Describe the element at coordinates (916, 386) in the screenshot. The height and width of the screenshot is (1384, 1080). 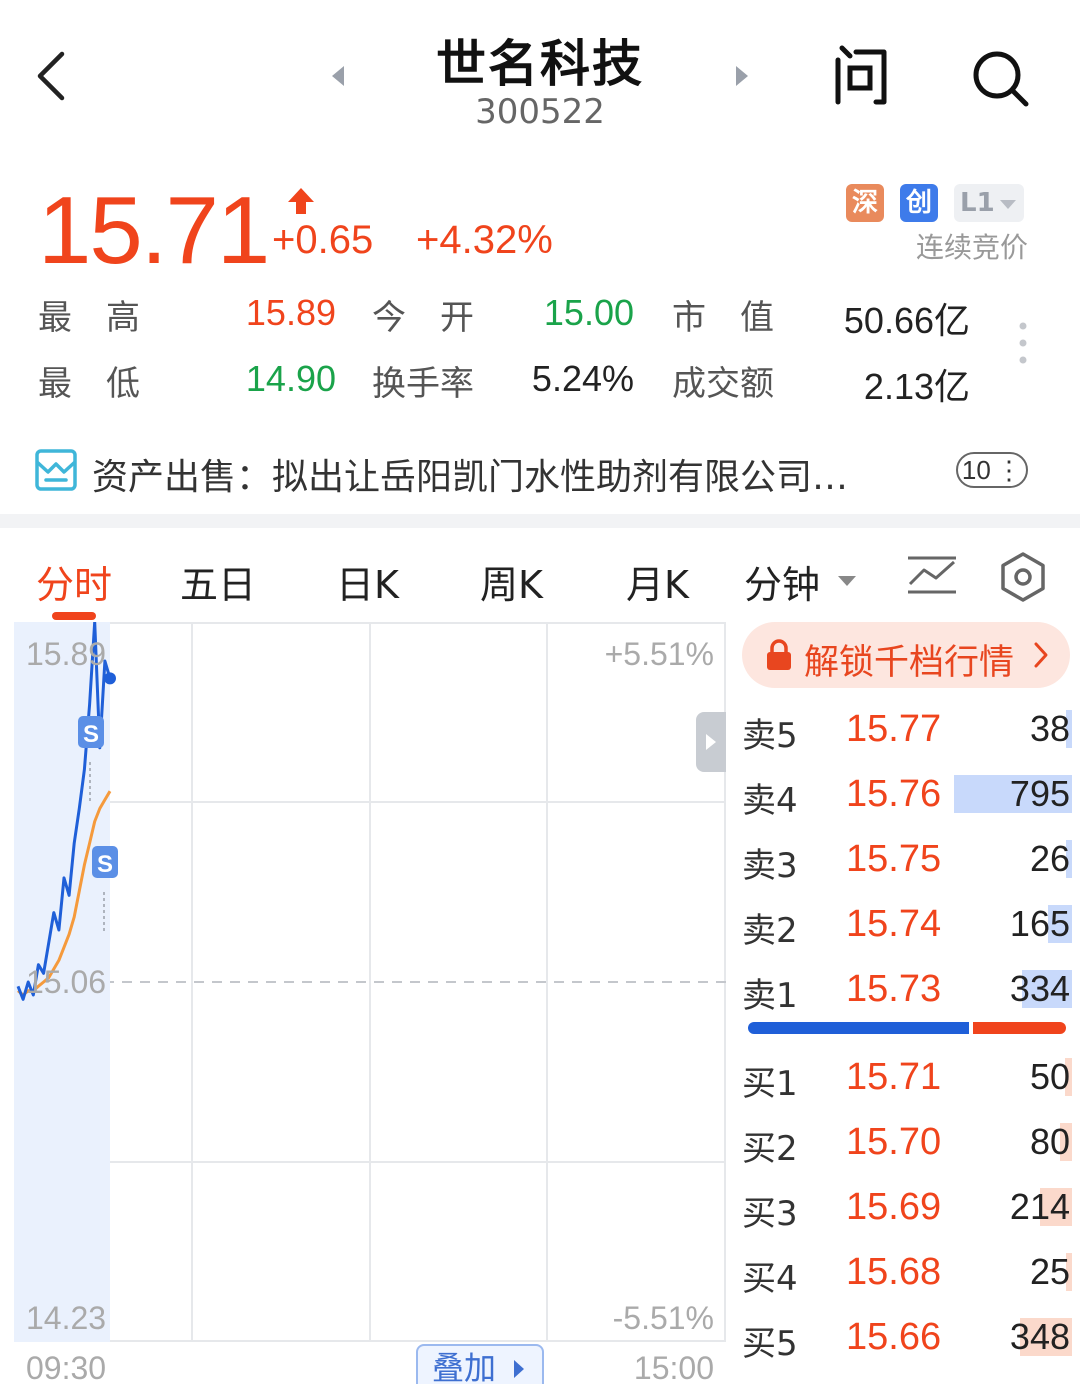
I see `stat-value-volume-amount: 2.13亿` at that location.